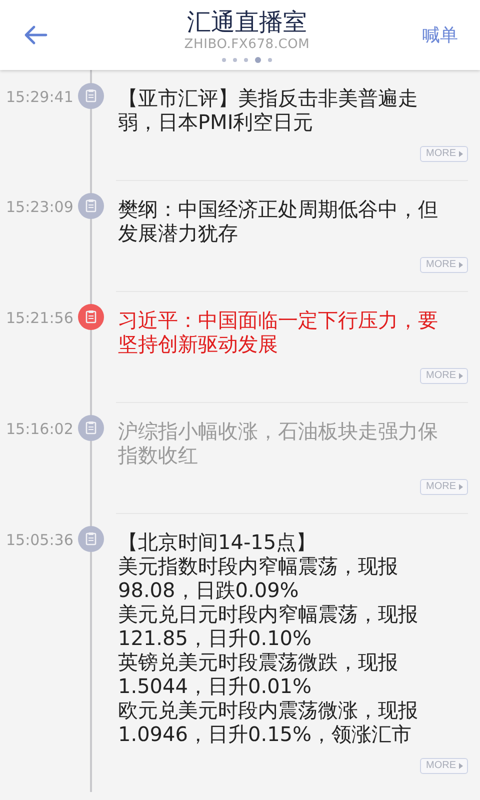 This screenshot has width=480, height=800. I want to click on post-time: 15:16:02, so click(40, 429).